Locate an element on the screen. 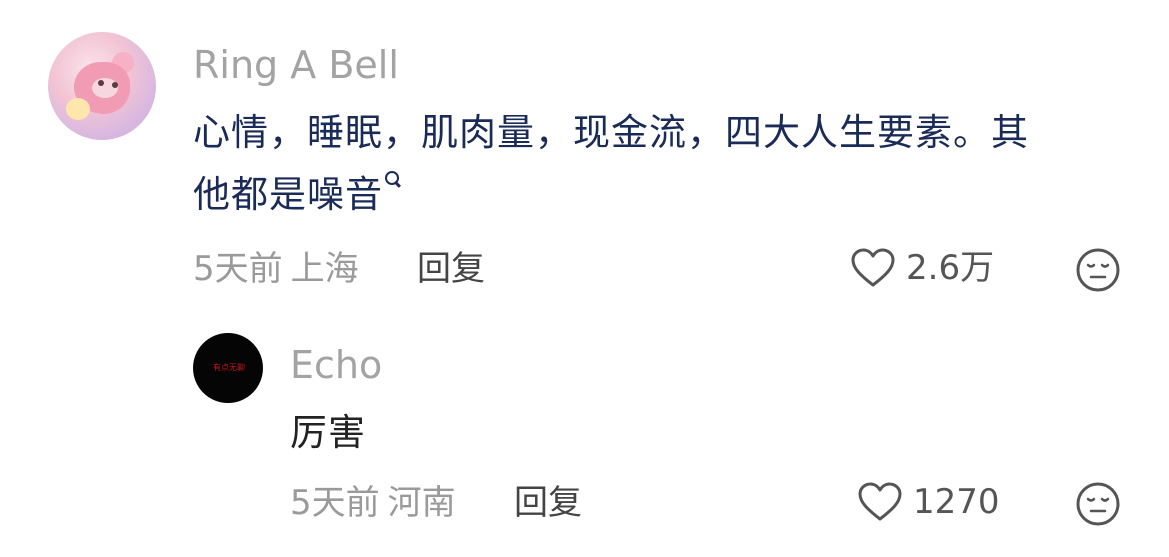 The image size is (1169, 557). avatar is located at coordinates (102, 86).